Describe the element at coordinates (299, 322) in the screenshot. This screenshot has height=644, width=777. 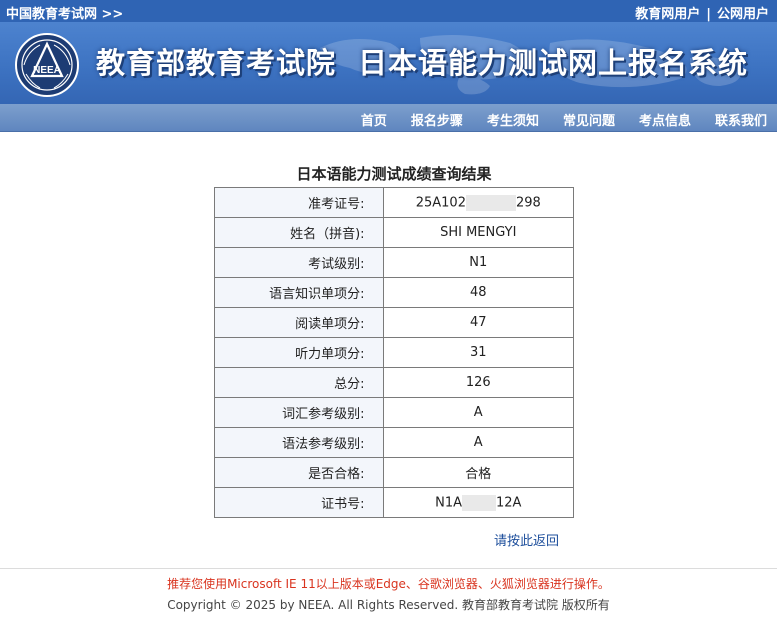
I see `reading-label: 阅读单项分:` at that location.